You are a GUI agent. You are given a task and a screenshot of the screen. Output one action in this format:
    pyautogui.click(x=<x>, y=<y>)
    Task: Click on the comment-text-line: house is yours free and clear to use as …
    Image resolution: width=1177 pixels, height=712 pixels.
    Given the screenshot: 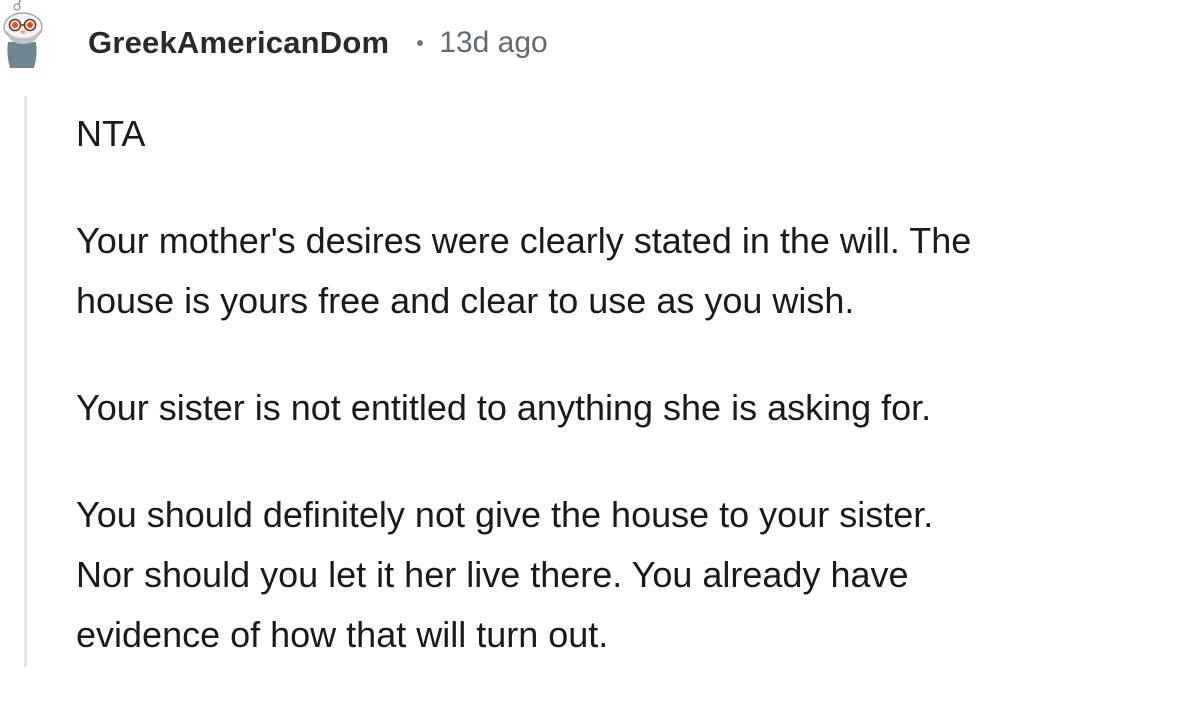 What is the action you would take?
    pyautogui.click(x=465, y=300)
    